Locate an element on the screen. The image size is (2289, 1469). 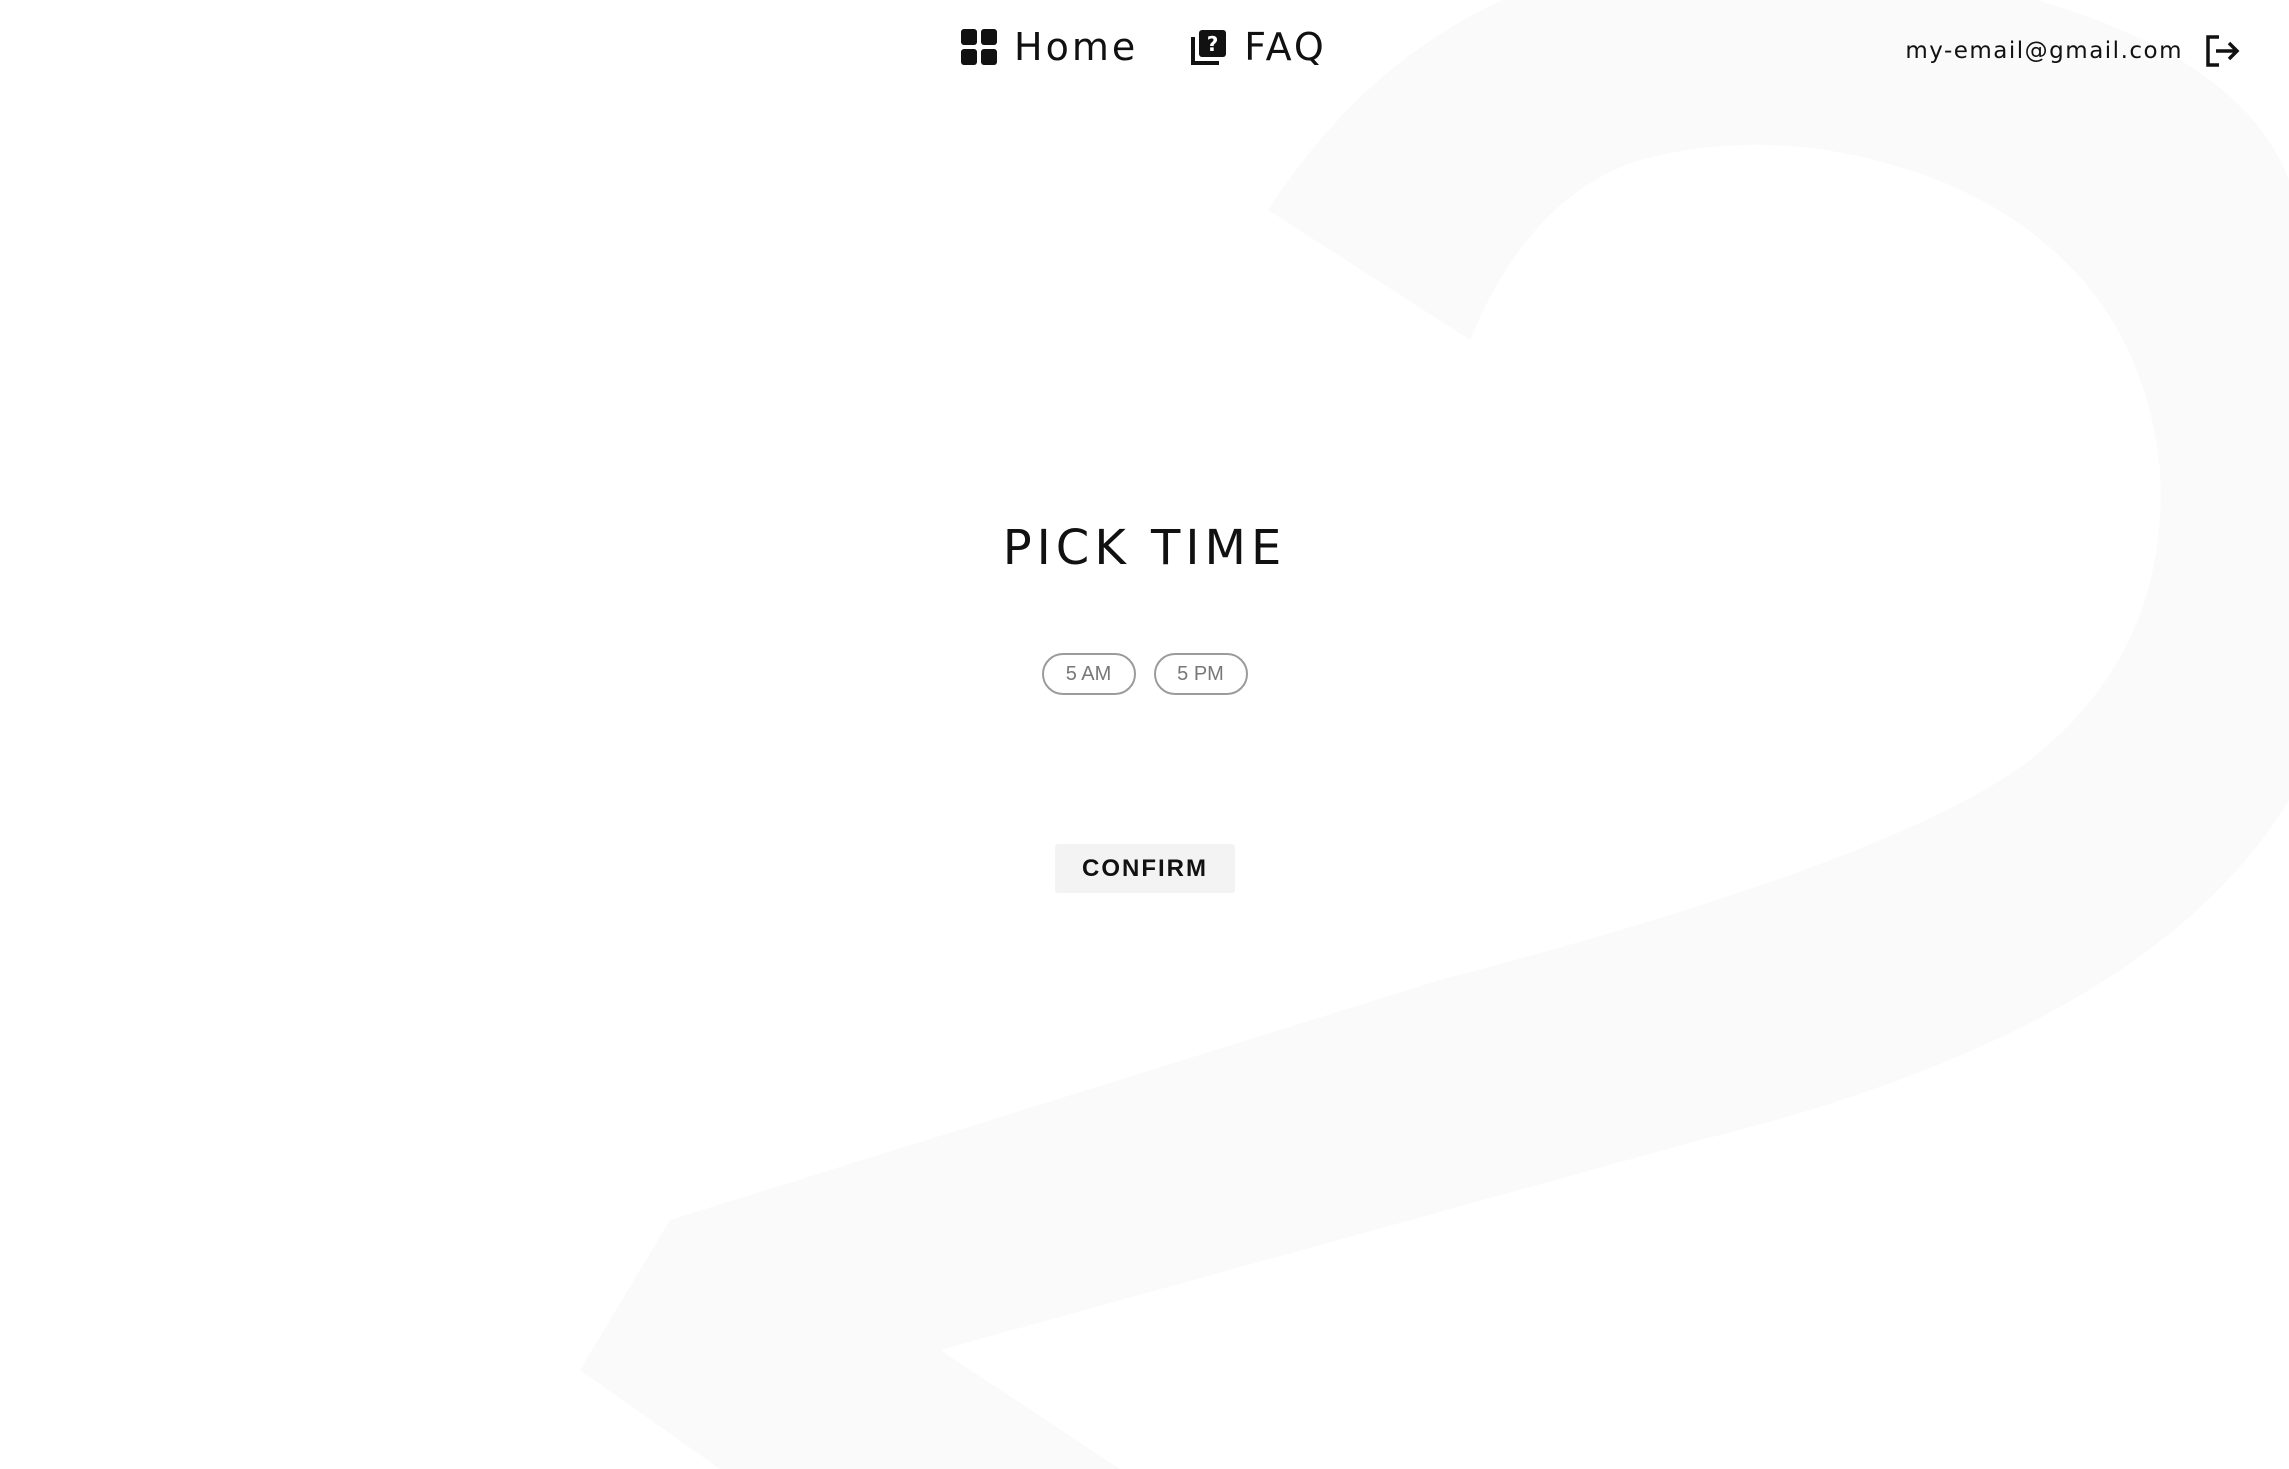
logout-button is located at coordinates (2222, 51).